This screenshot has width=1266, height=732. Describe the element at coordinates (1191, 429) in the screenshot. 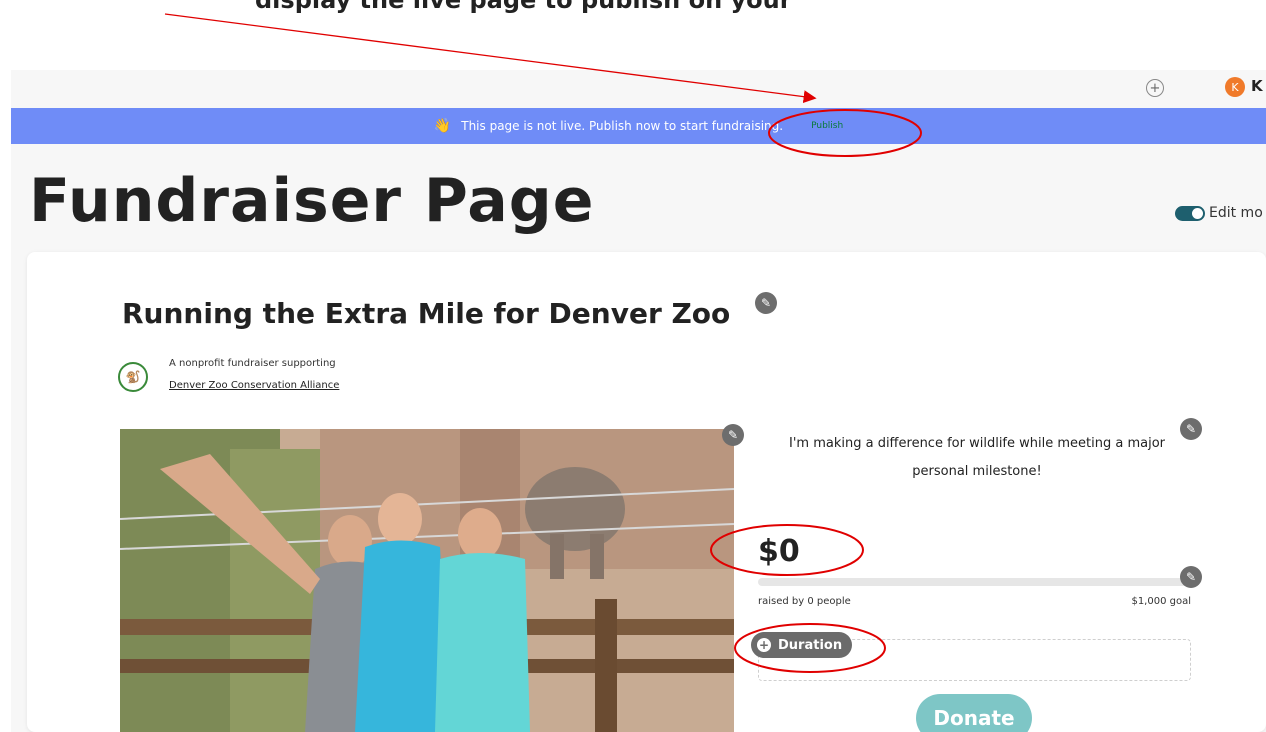

I see `edit-story-pencil-icon: ✎` at that location.